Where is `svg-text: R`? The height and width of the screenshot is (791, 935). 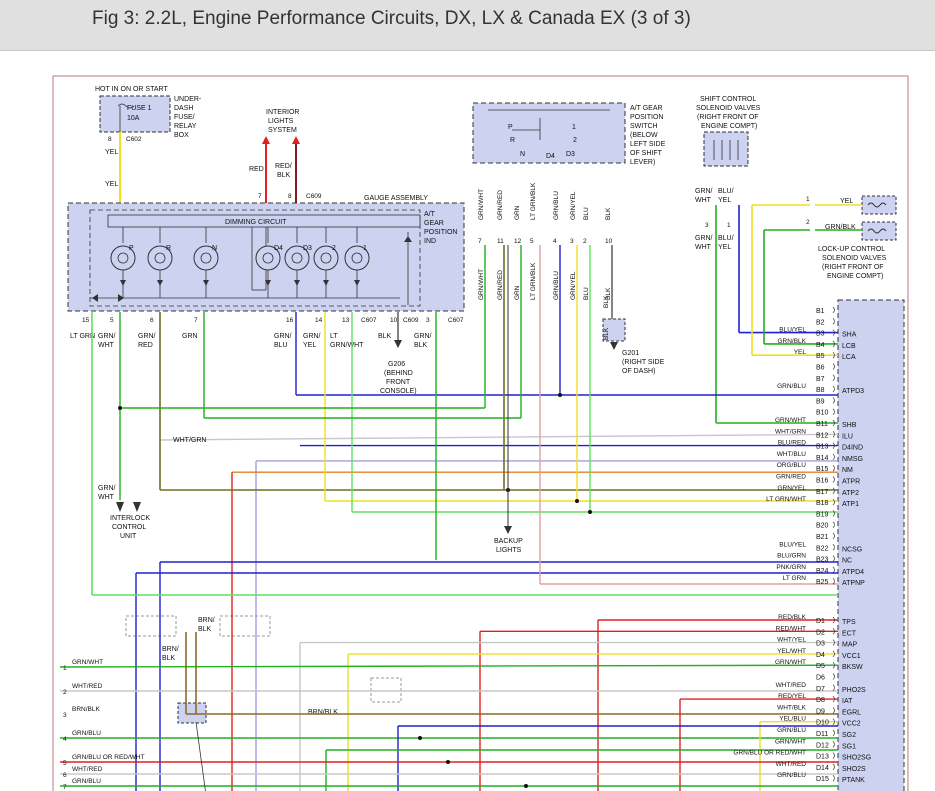
svg-text: R is located at coordinates (512, 140).